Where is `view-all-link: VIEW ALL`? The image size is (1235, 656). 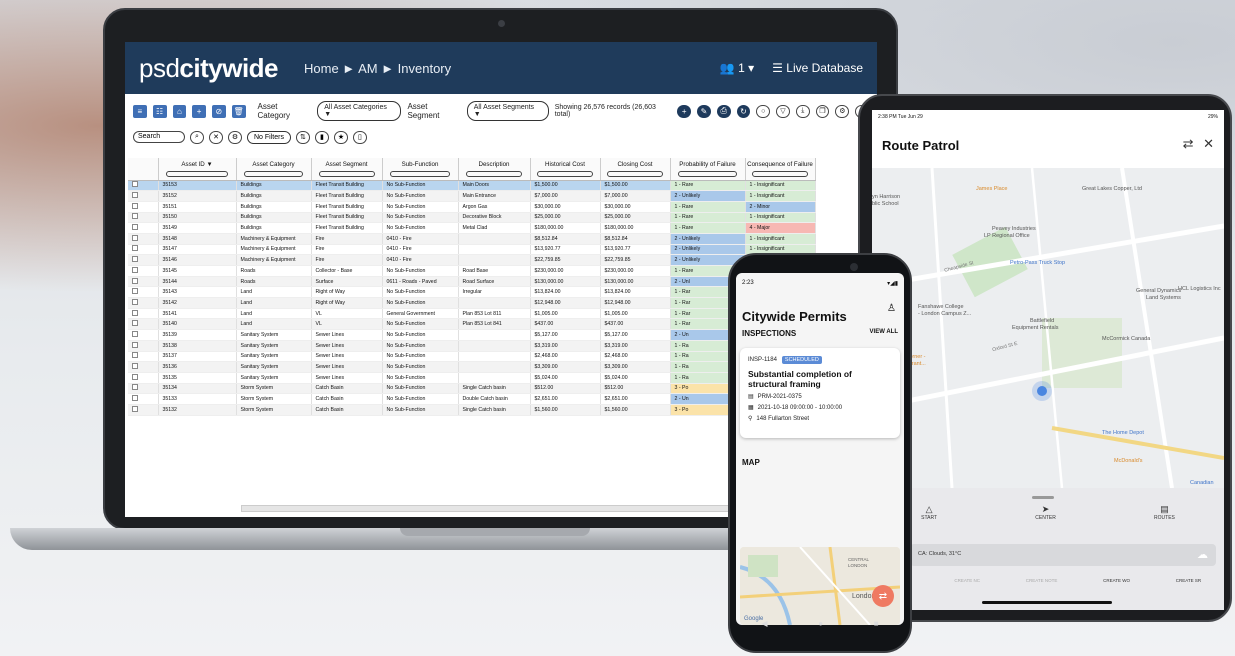
view-all-link: VIEW ALL is located at coordinates (884, 333).